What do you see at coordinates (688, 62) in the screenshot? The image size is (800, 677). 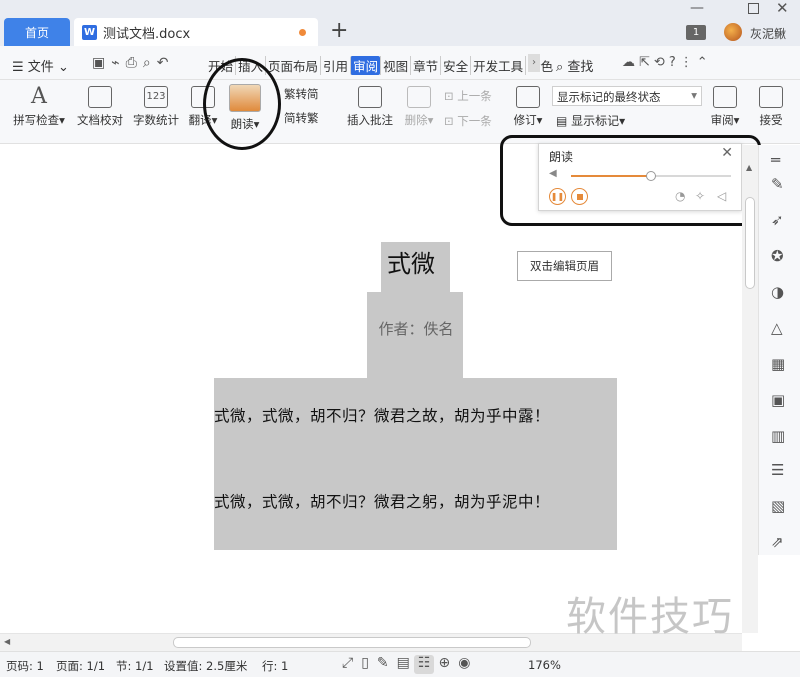 I see `more-icon: ⋮` at bounding box center [688, 62].